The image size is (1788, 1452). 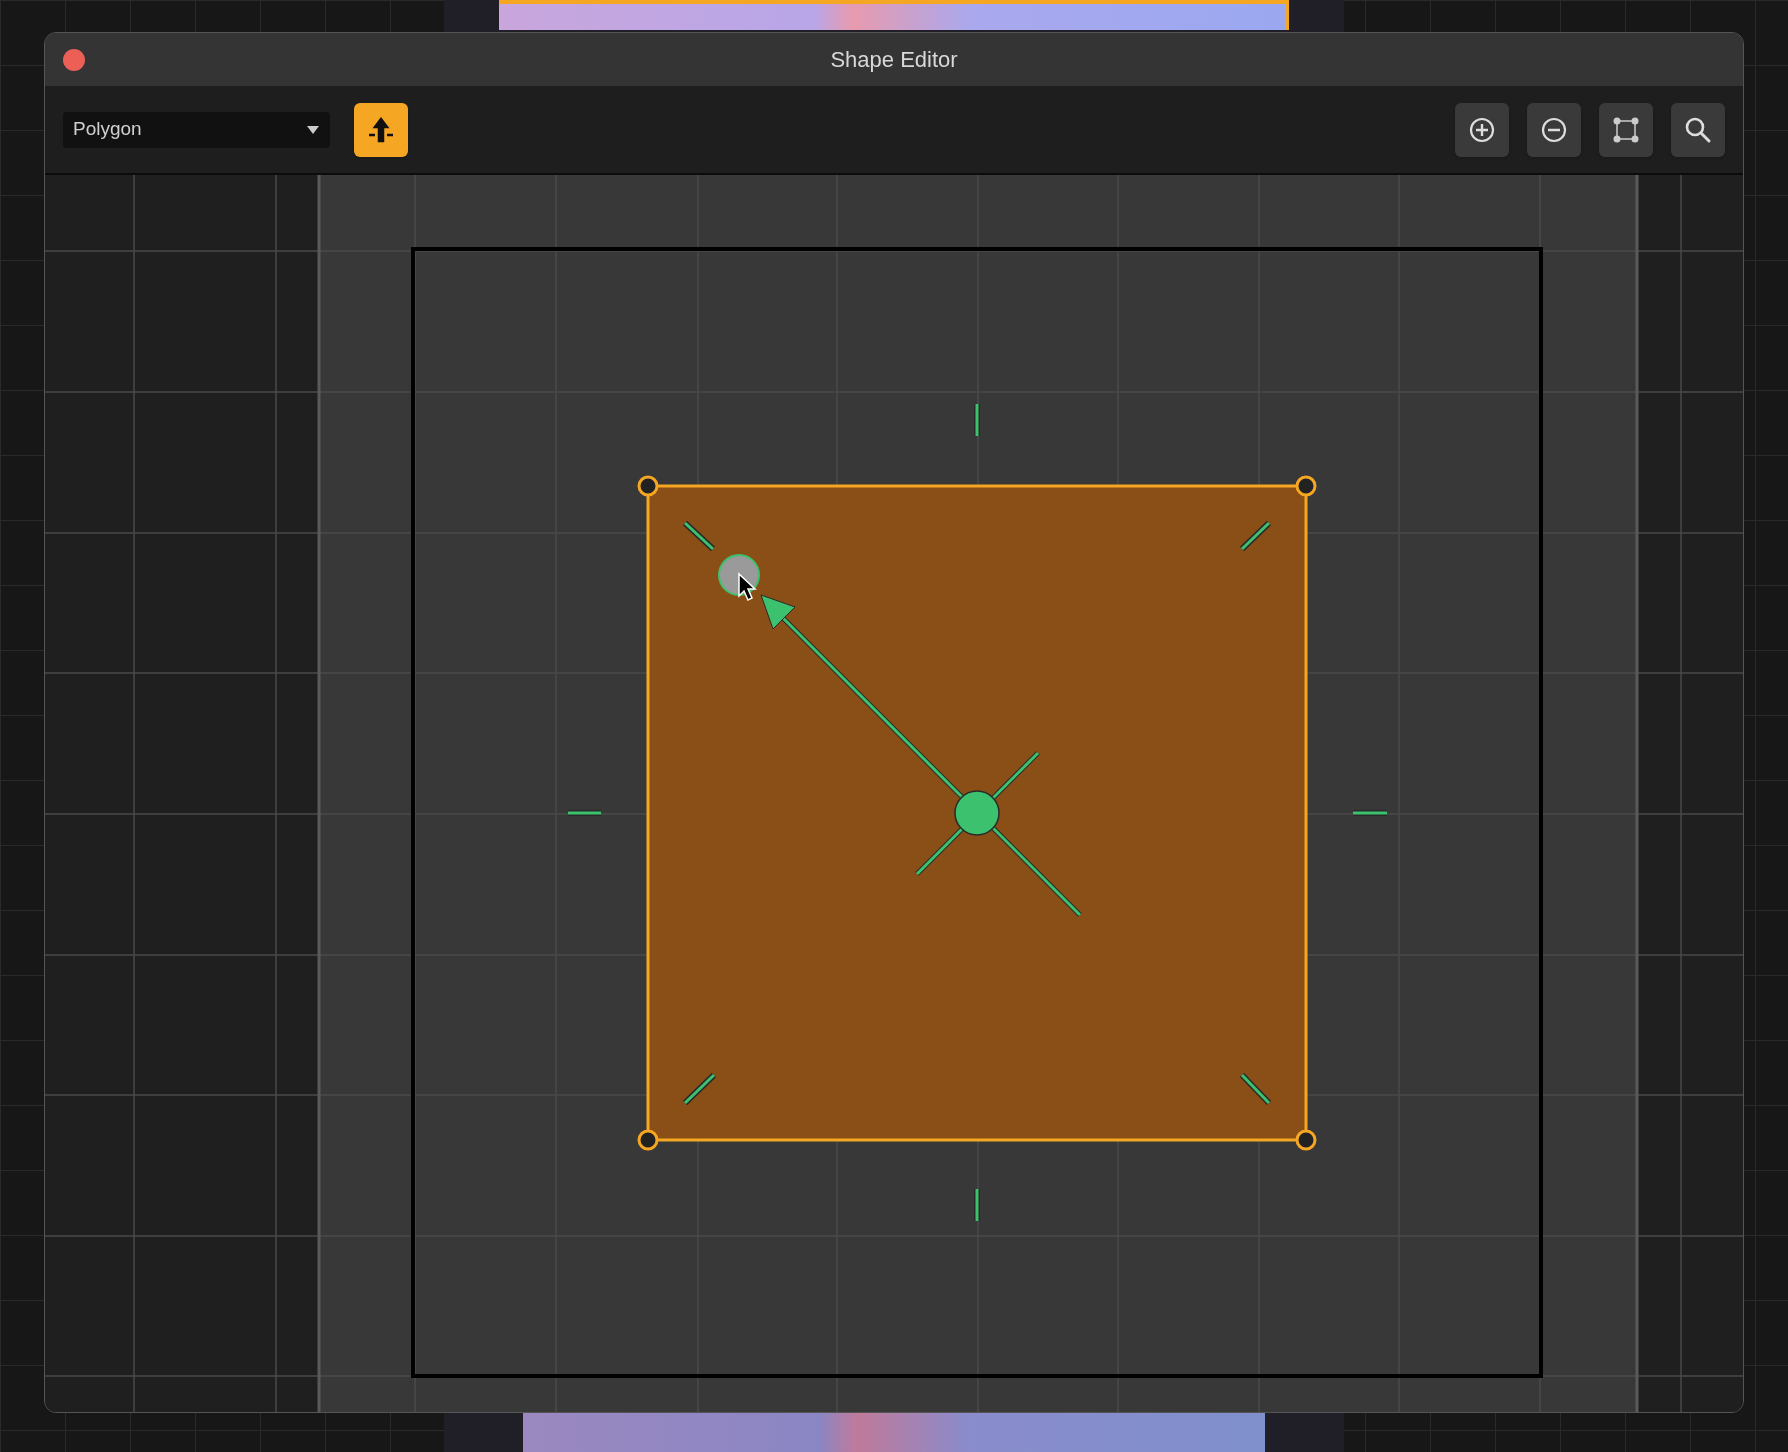 I want to click on search-icon, so click(x=1698, y=129).